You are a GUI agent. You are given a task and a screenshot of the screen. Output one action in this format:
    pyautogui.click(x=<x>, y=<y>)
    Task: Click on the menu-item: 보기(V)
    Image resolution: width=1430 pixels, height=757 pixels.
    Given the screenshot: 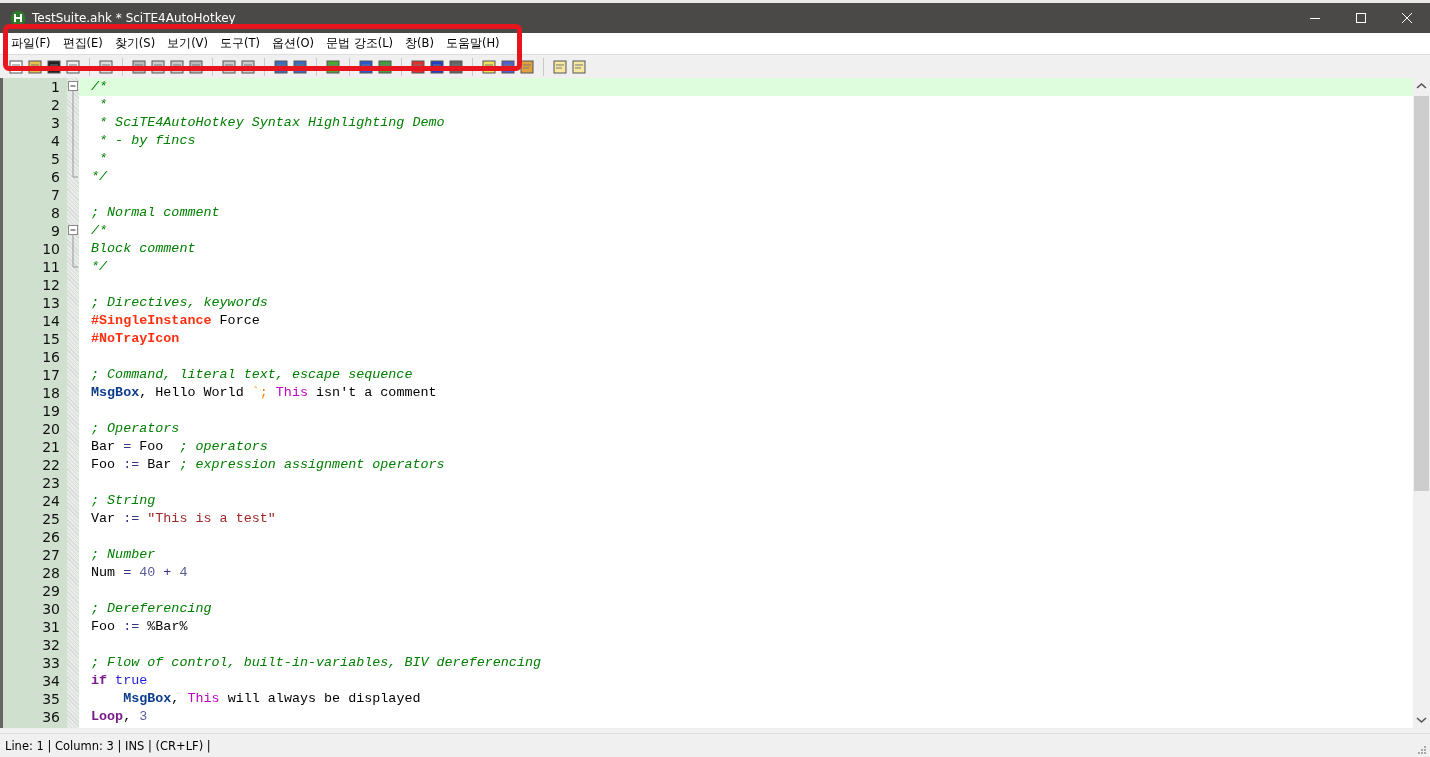 What is the action you would take?
    pyautogui.click(x=187, y=43)
    